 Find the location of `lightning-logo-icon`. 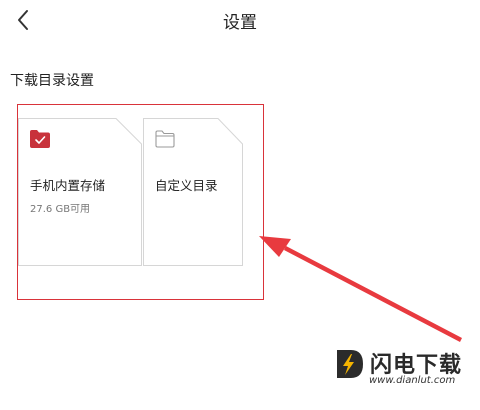

lightning-logo-icon is located at coordinates (350, 364).